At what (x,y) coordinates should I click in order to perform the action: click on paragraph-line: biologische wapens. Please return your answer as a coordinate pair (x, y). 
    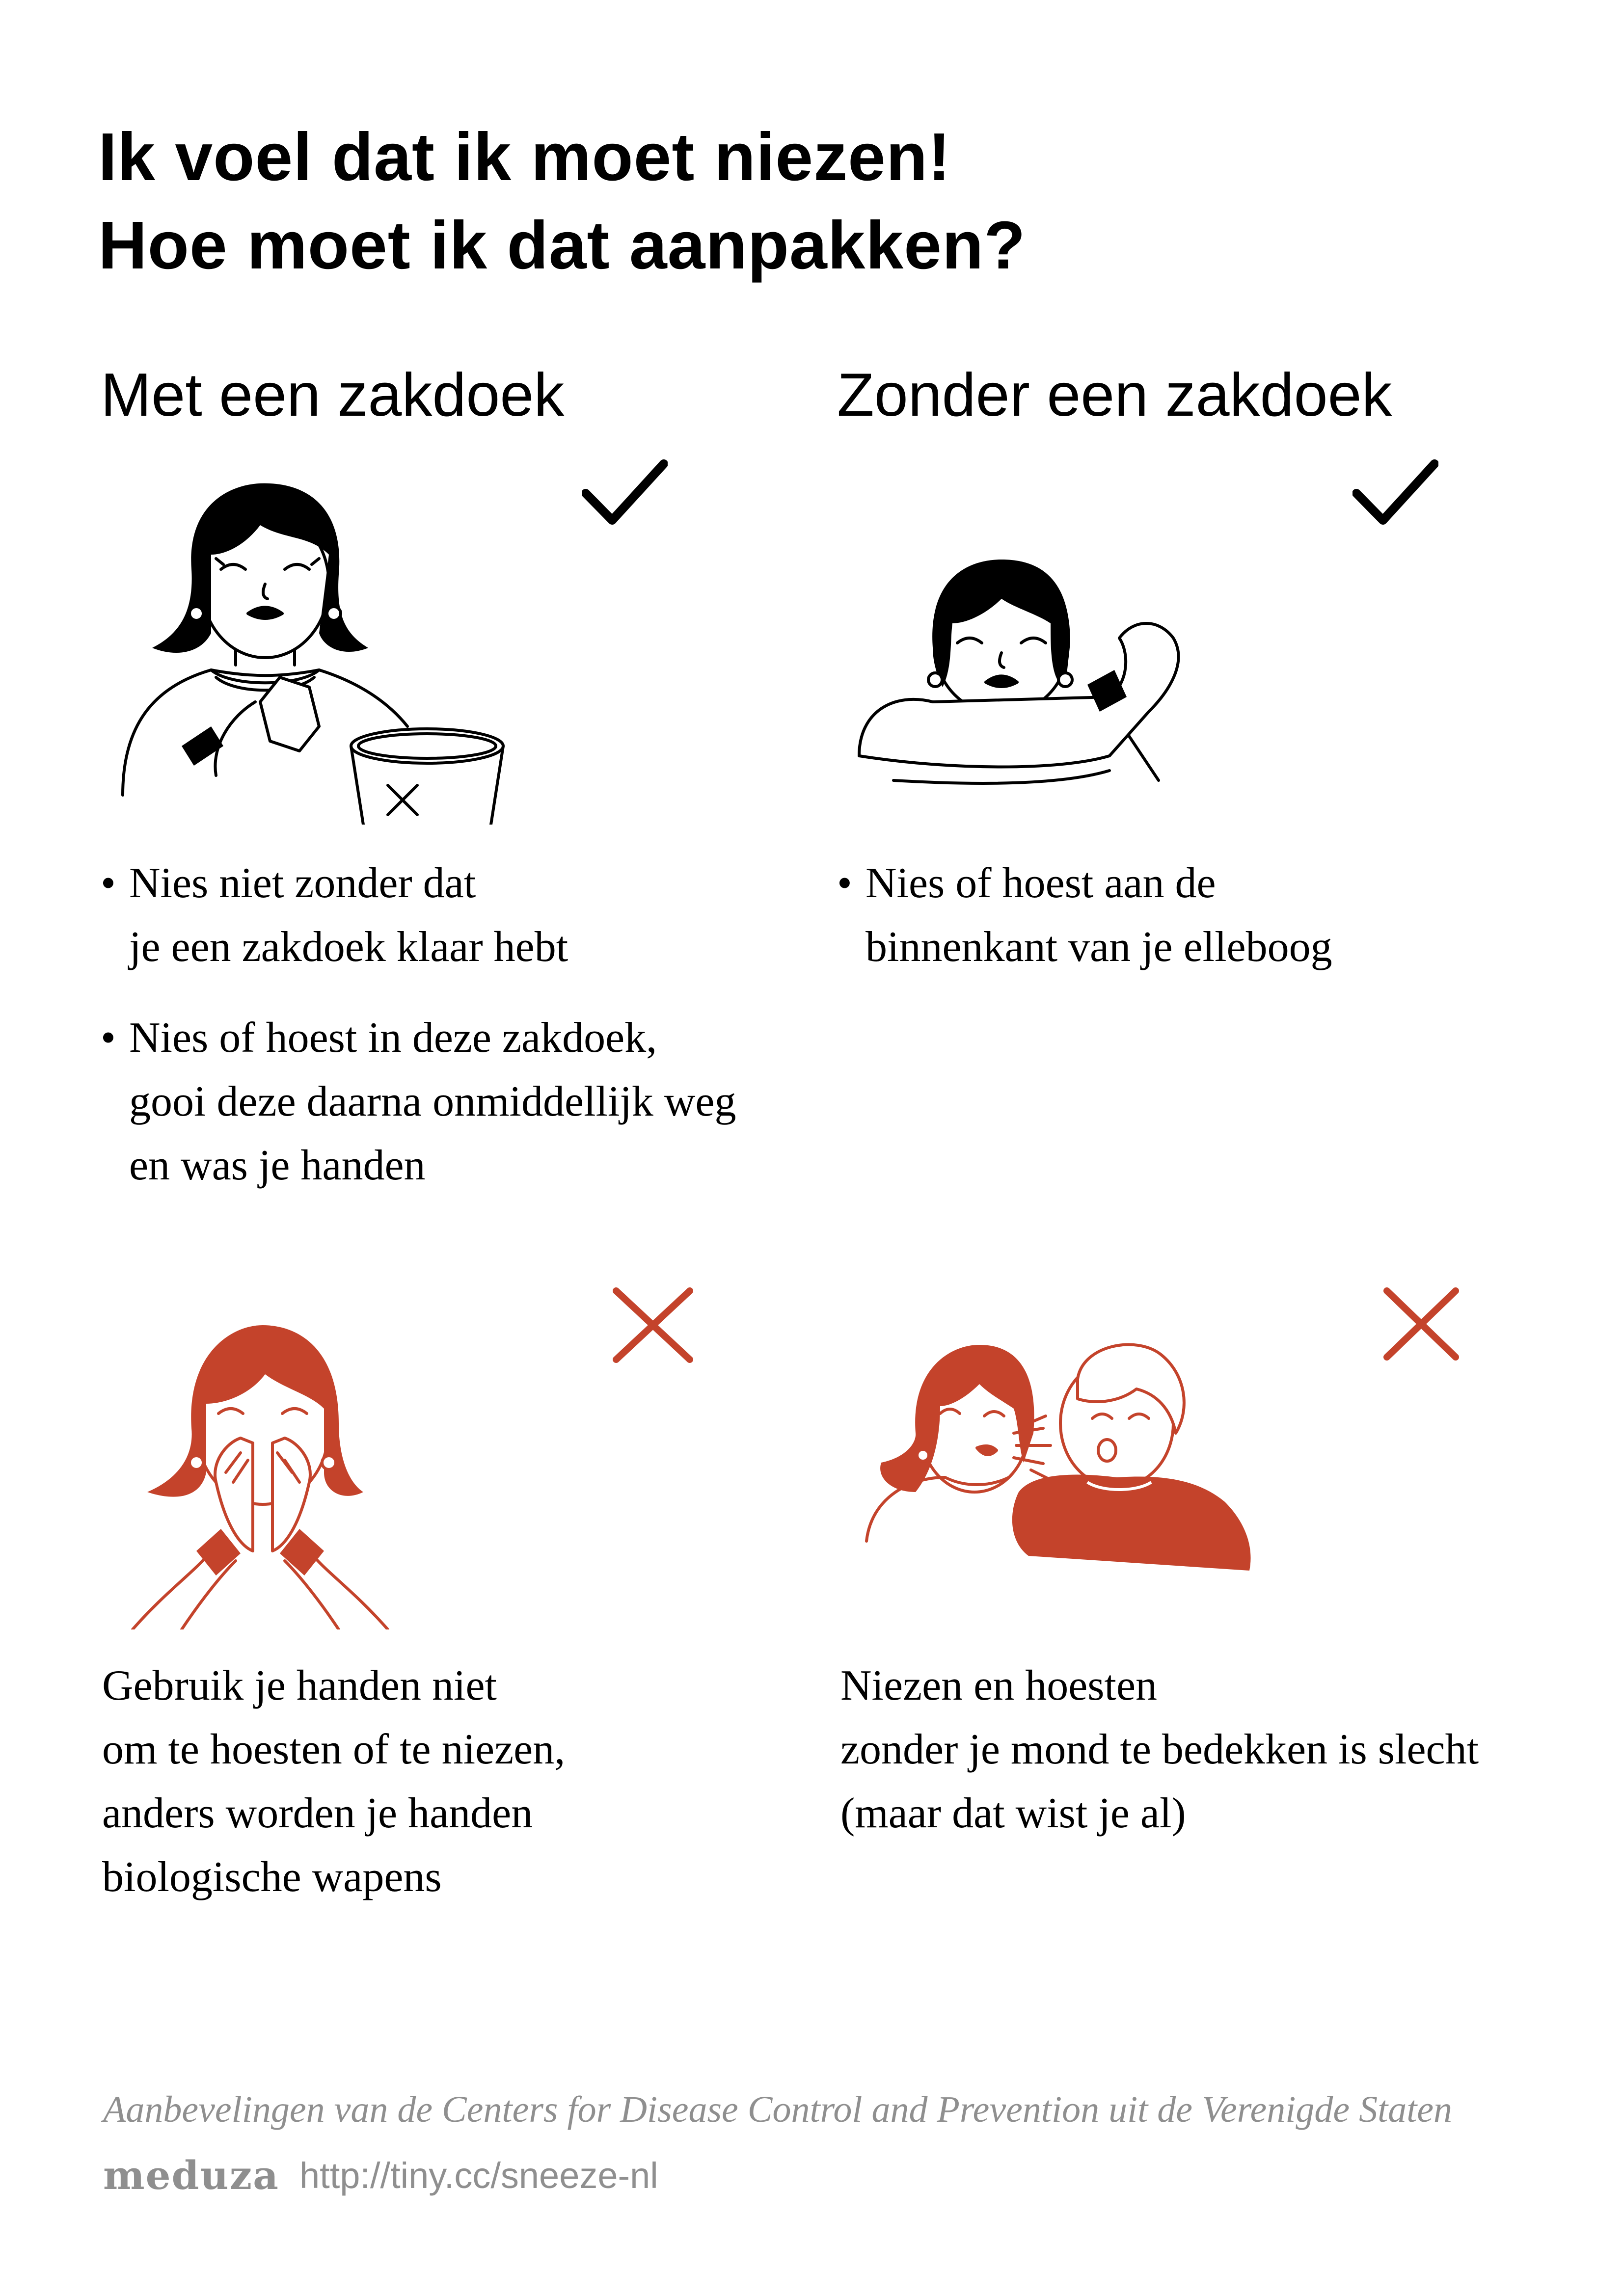
    Looking at the image, I should click on (272, 1877).